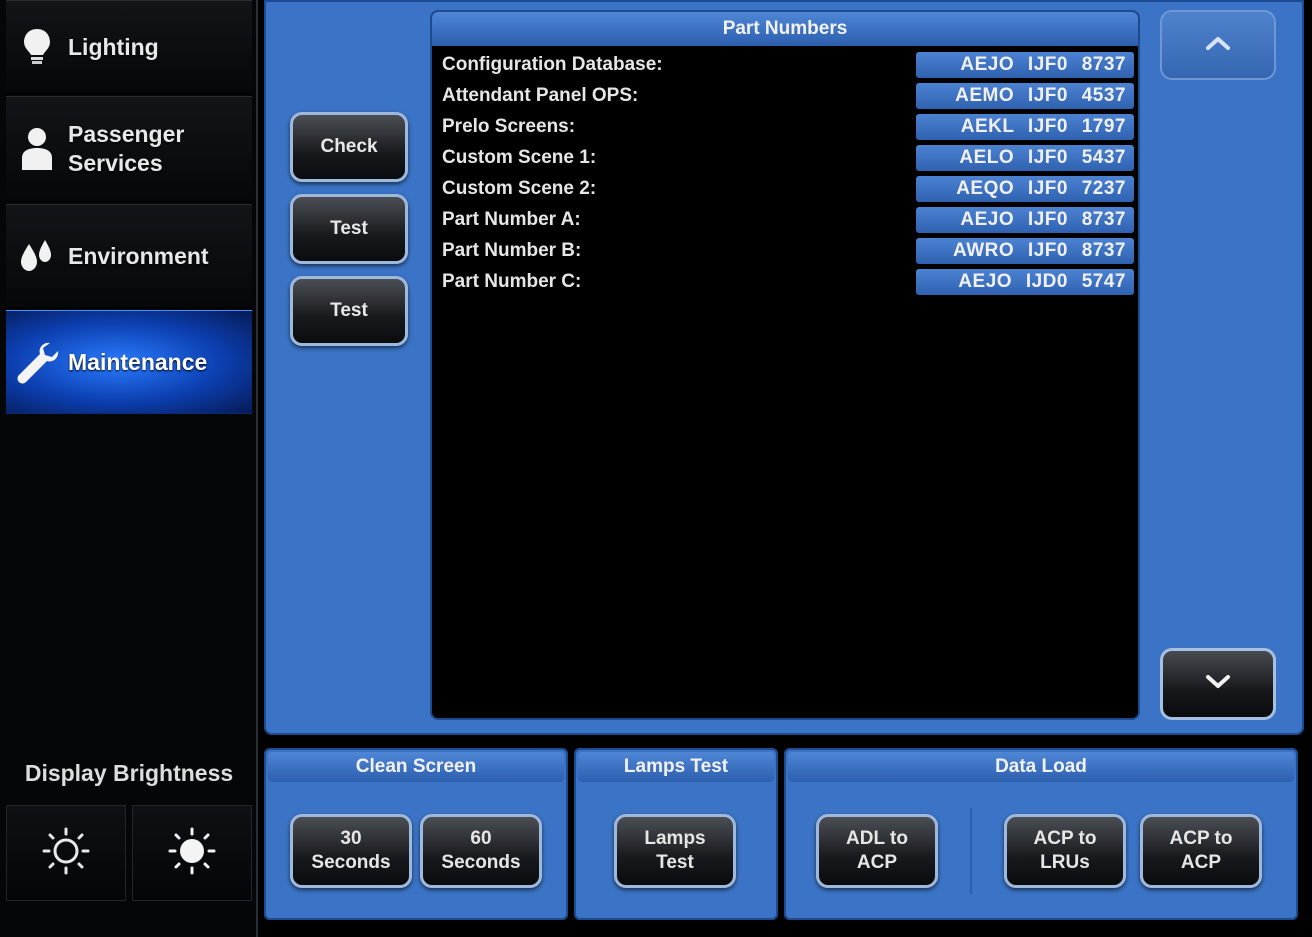 This screenshot has width=1312, height=937. What do you see at coordinates (416, 767) in the screenshot?
I see `clean-screen-title: Clean Screen` at bounding box center [416, 767].